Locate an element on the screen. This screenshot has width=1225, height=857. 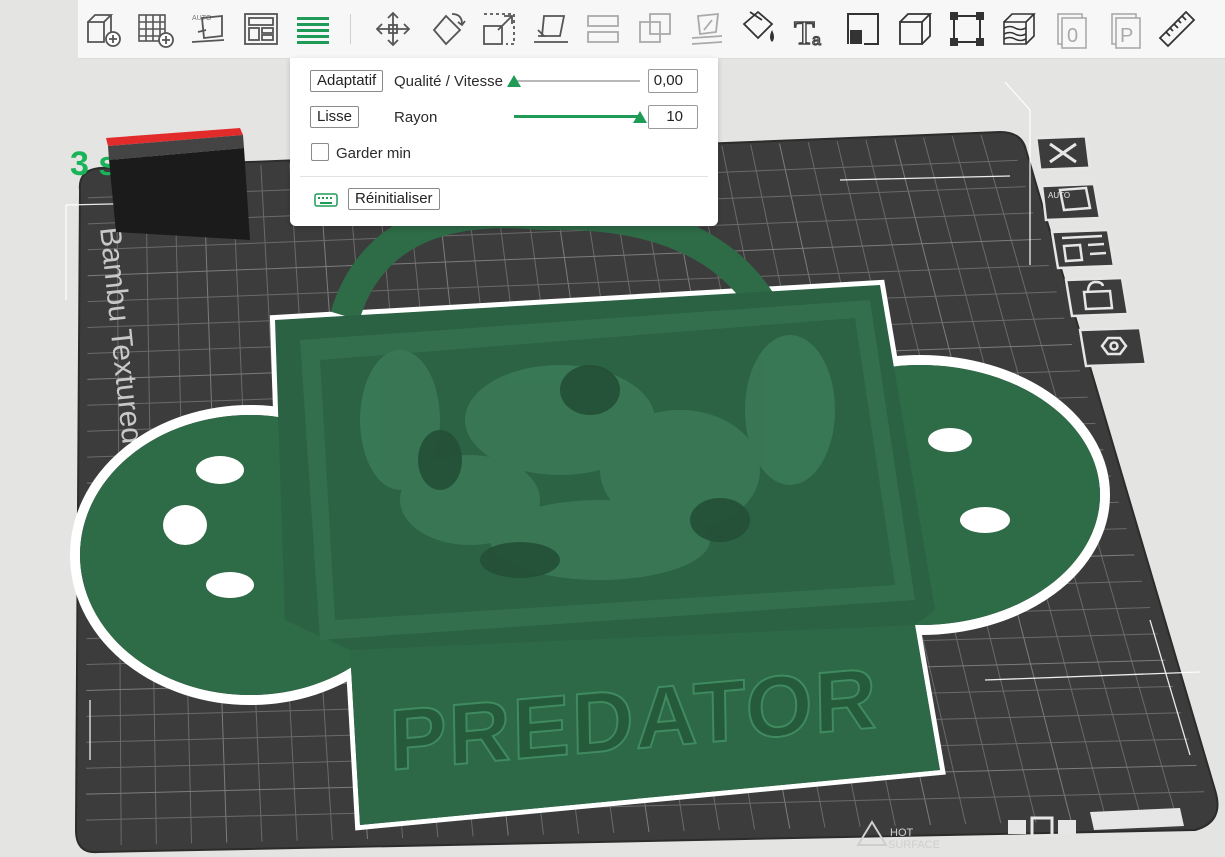
color-paint-icon is located at coordinates (759, 29).